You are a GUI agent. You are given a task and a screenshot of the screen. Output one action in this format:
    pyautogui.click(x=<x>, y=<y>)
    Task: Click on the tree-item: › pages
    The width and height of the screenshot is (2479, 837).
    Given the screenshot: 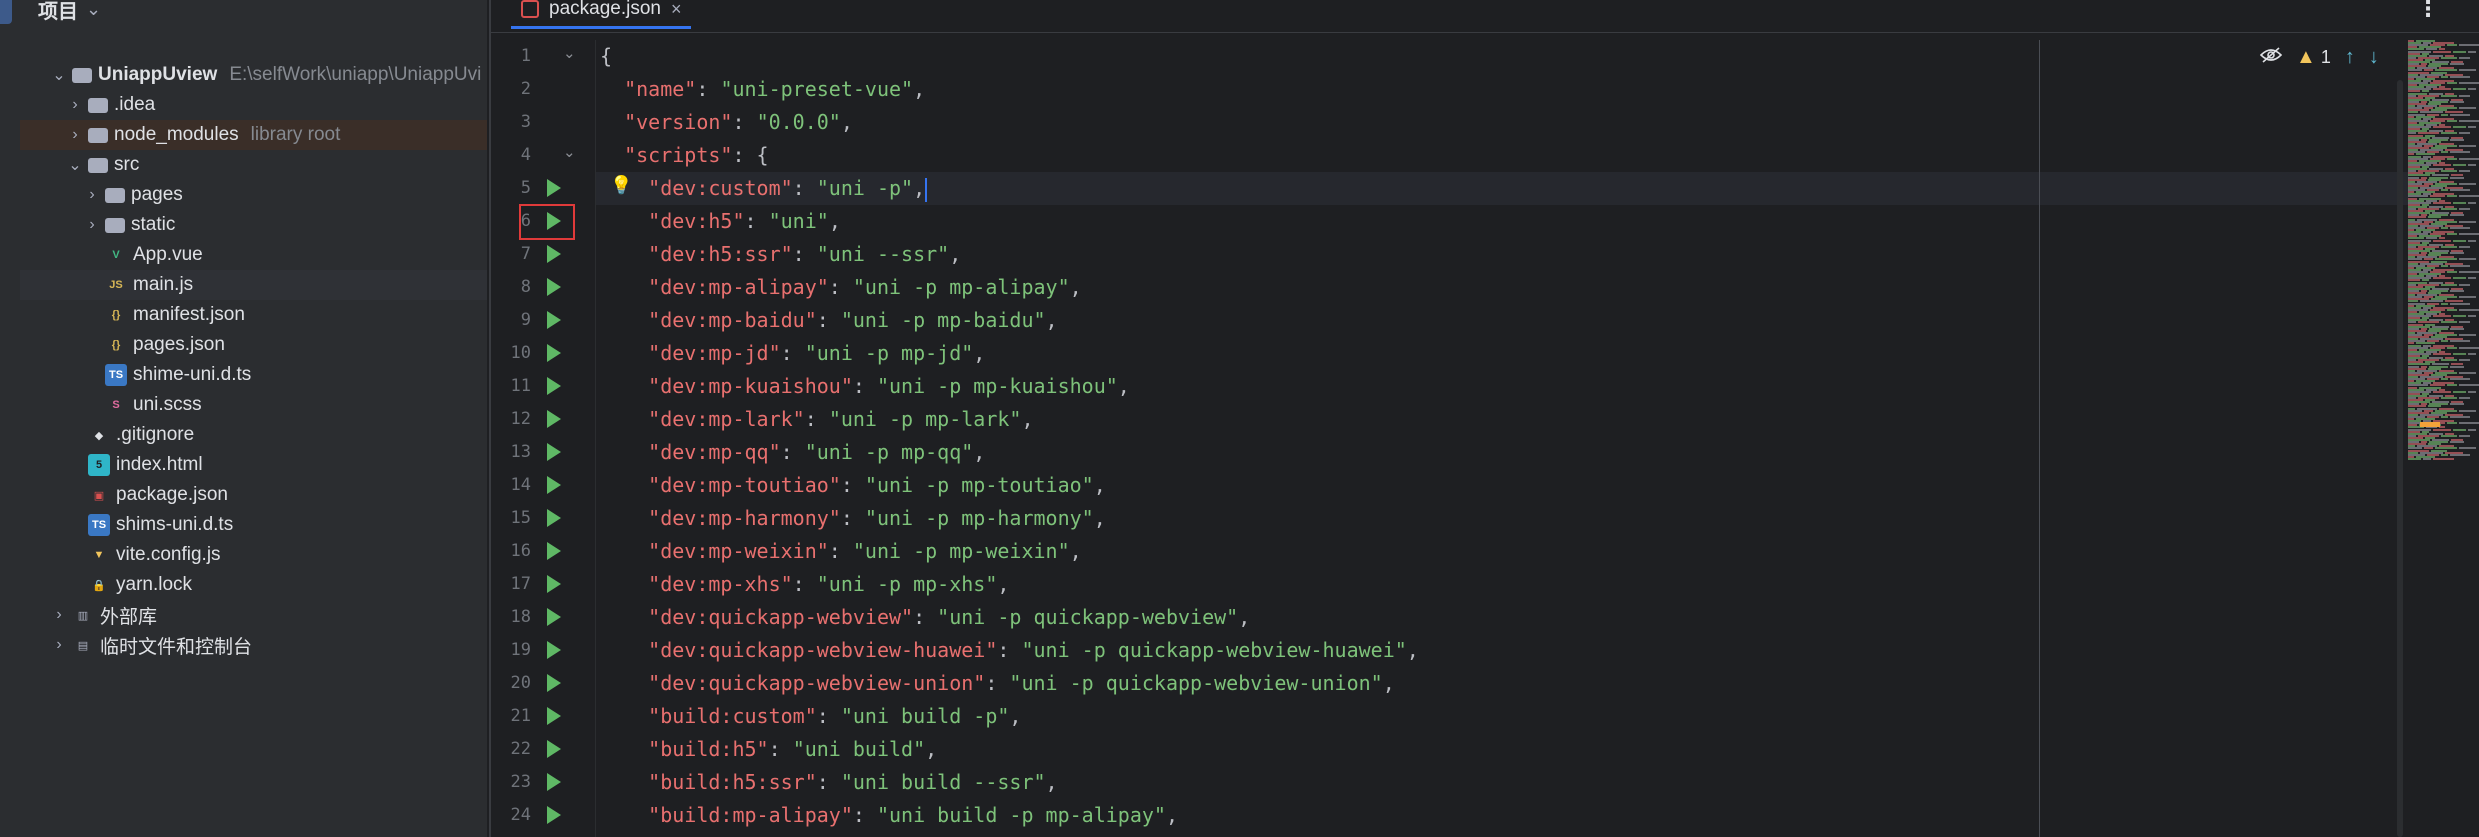 What is the action you would take?
    pyautogui.click(x=253, y=195)
    